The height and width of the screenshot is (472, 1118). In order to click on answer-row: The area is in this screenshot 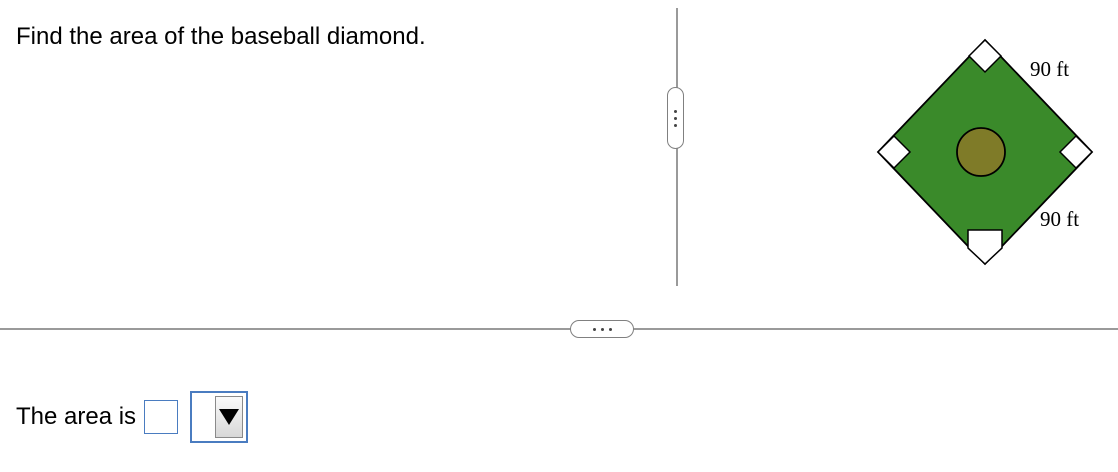, I will do `click(132, 417)`.